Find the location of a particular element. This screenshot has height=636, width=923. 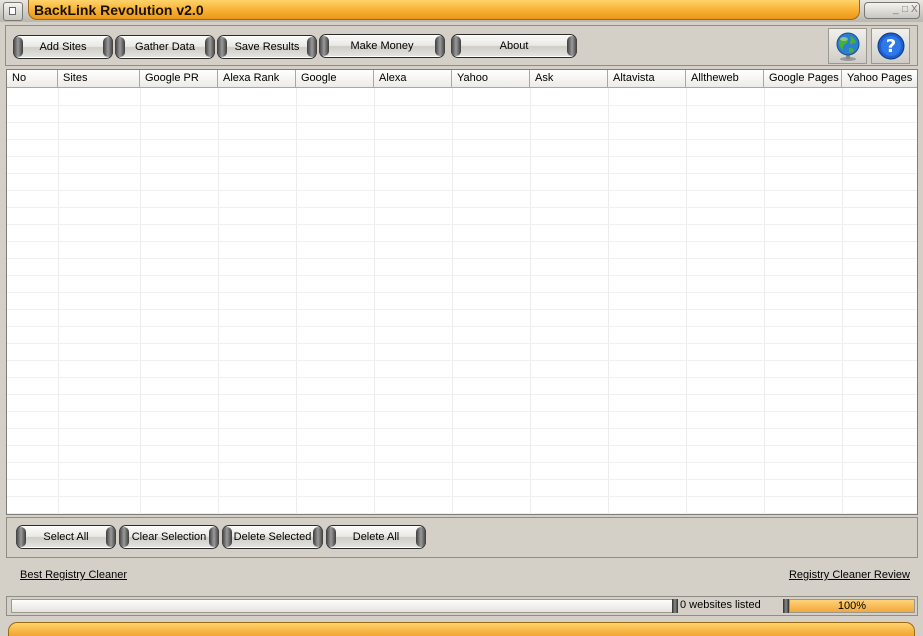

about-label: About is located at coordinates (514, 46).